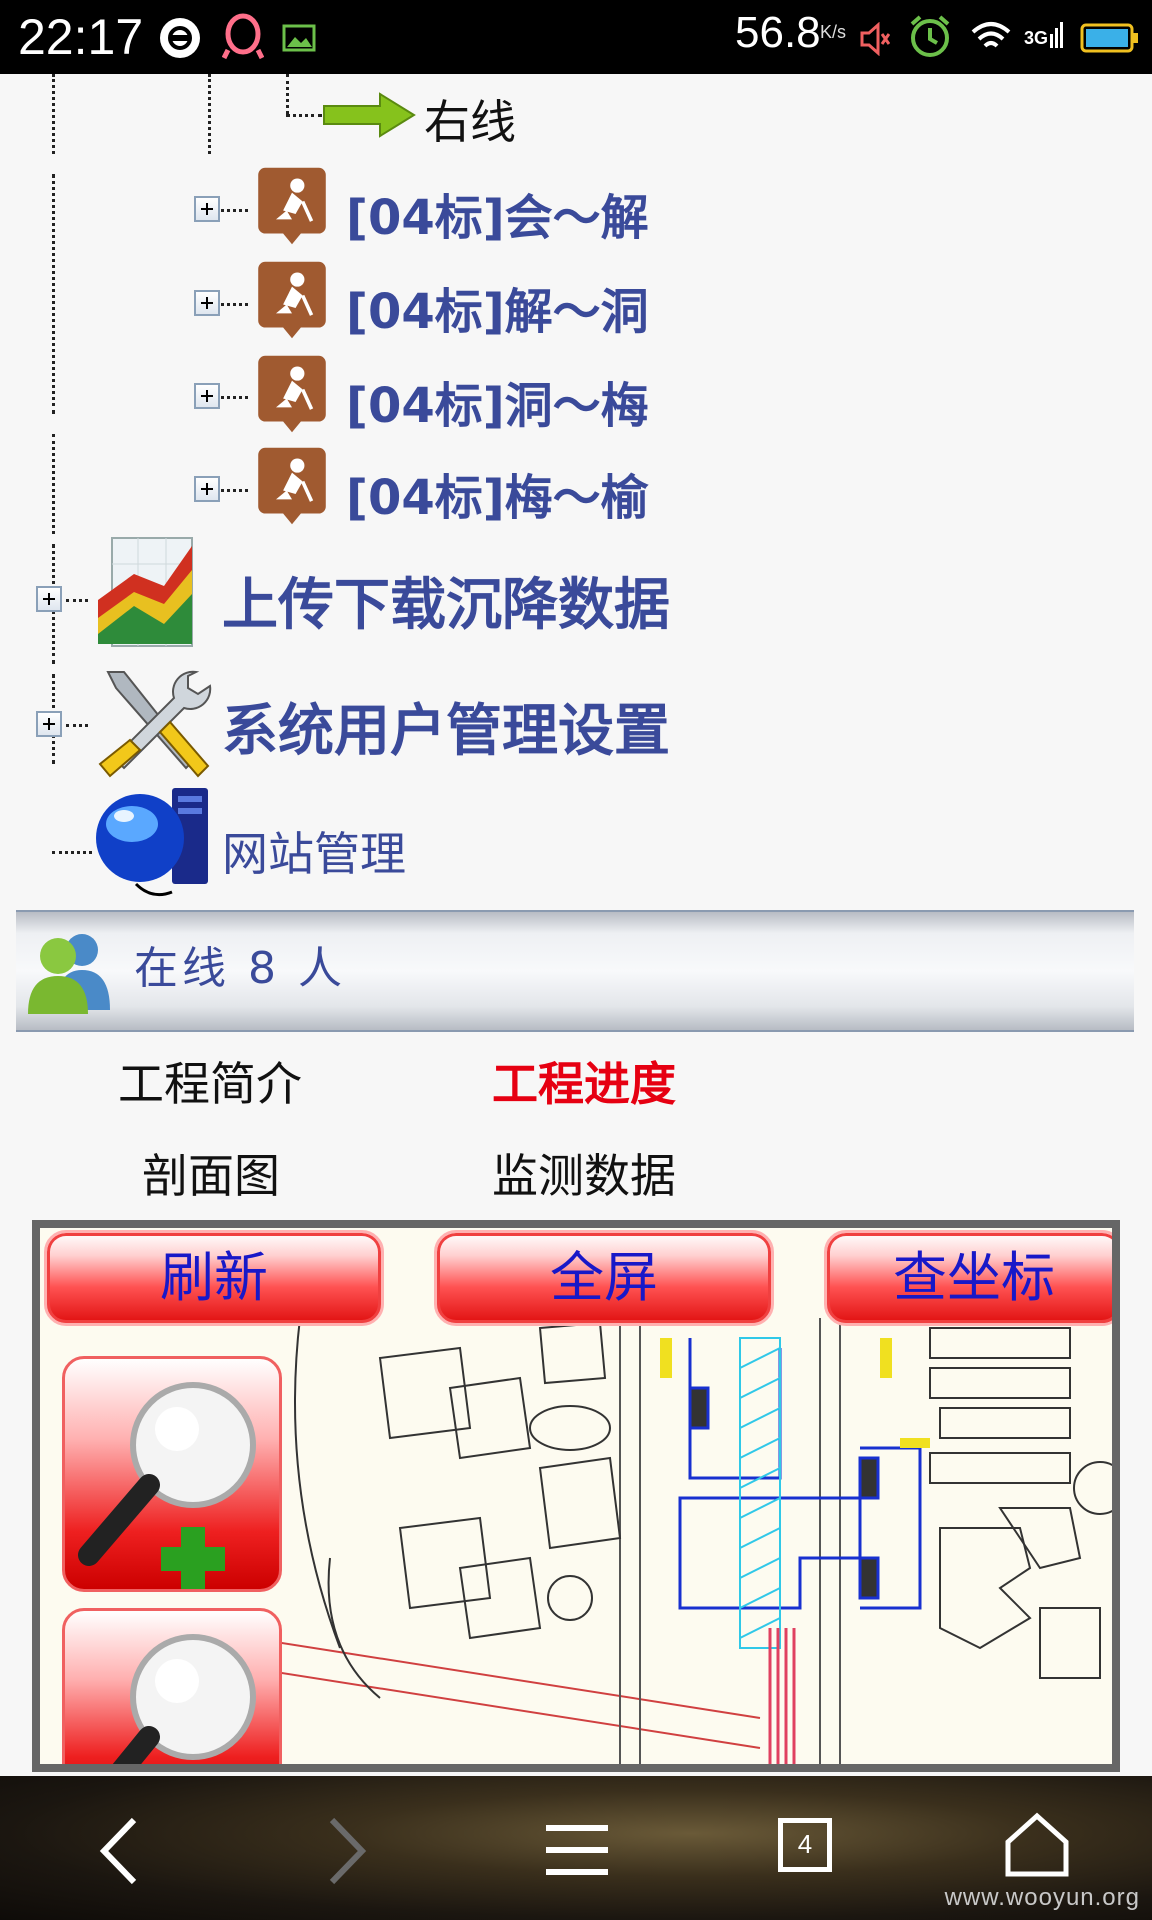  Describe the element at coordinates (497, 213) in the screenshot. I see `tree-item-segment: [04标]会～解` at that location.